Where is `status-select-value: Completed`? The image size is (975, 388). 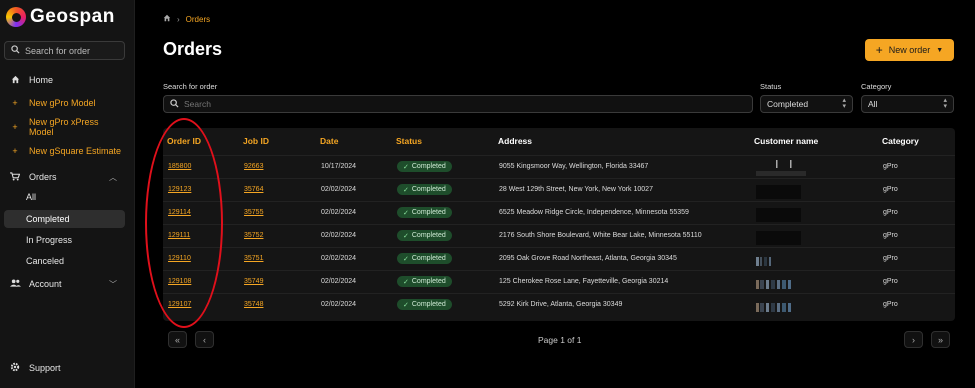
status-select-value: Completed is located at coordinates (788, 104).